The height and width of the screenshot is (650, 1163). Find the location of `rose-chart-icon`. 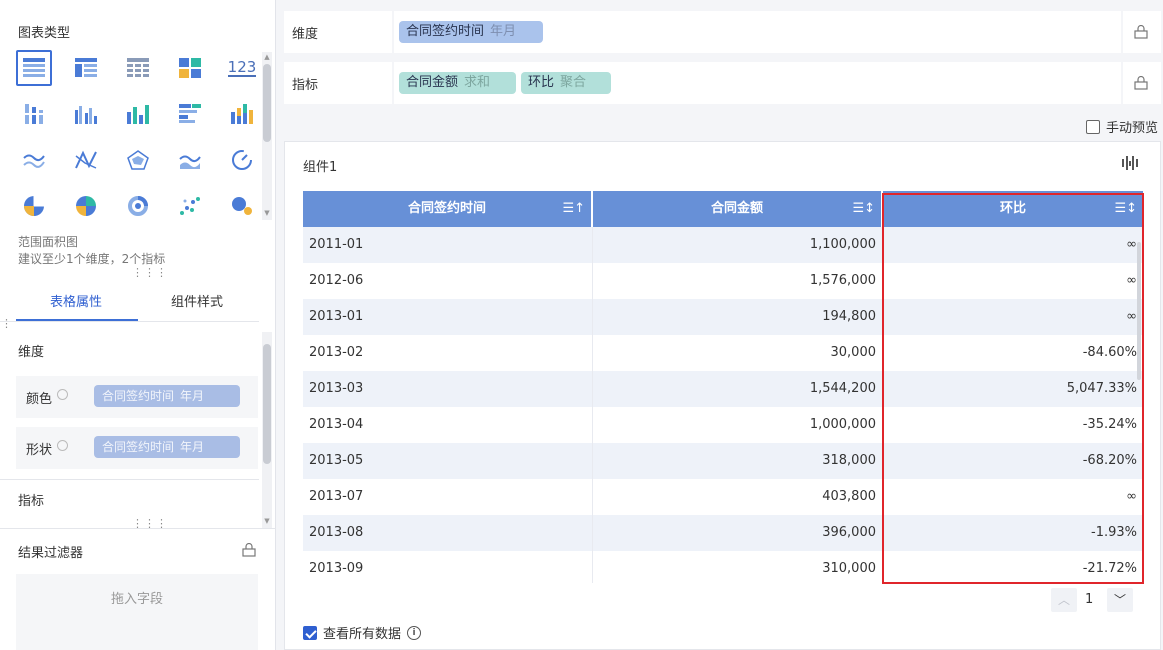

rose-chart-icon is located at coordinates (86, 206).